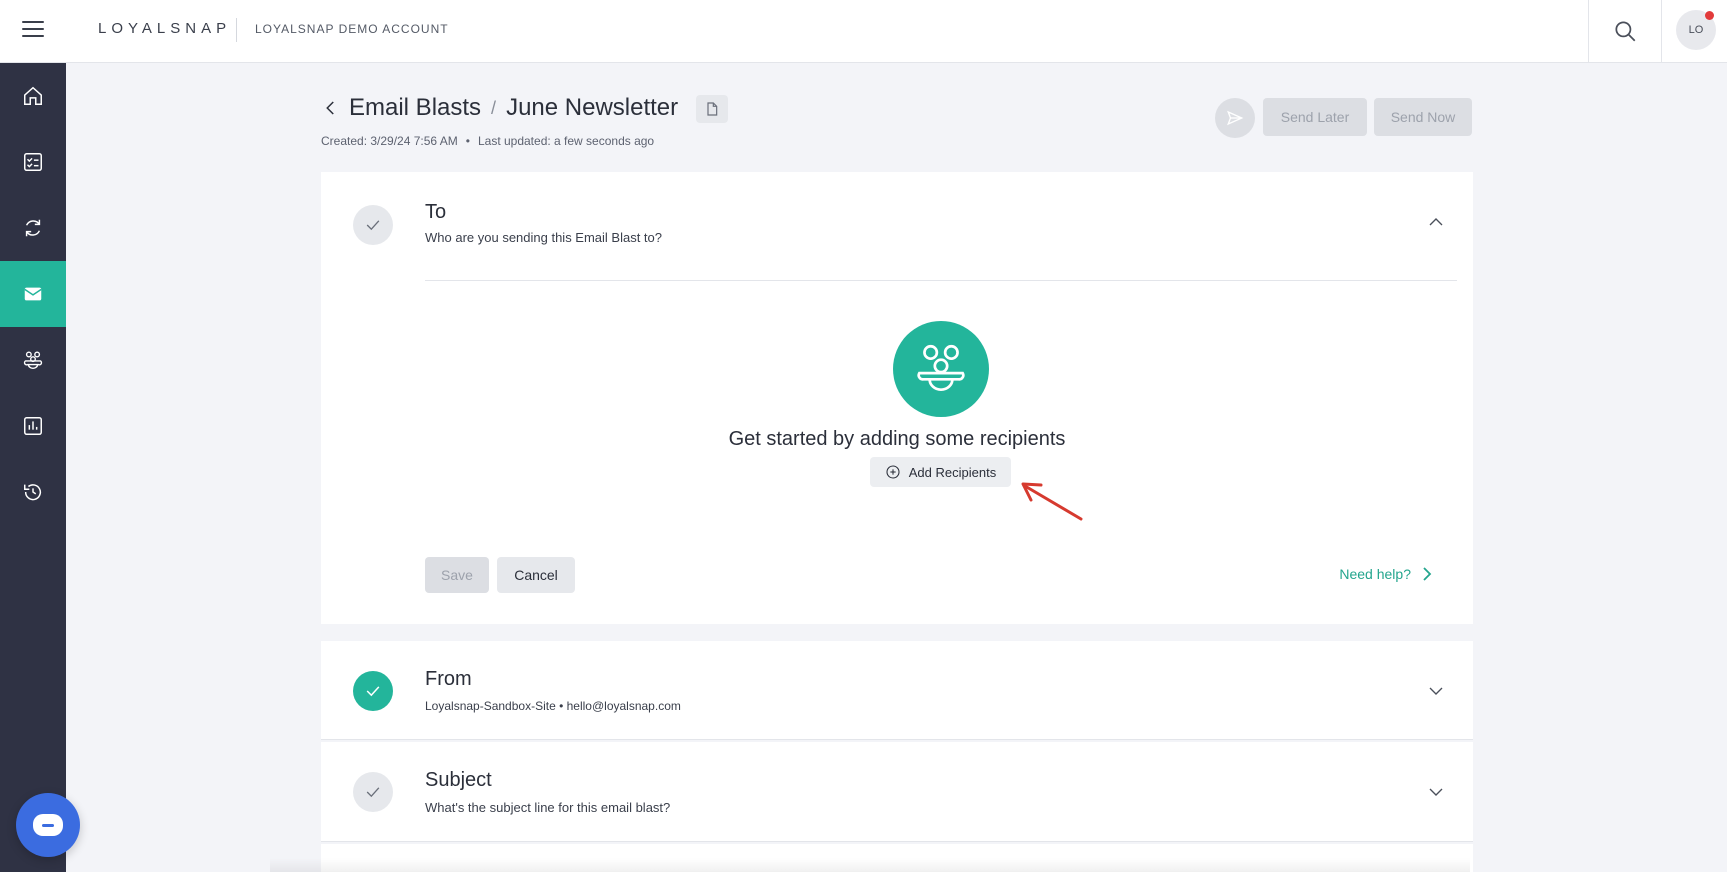  I want to click on page-title: June Newsletter, so click(592, 107).